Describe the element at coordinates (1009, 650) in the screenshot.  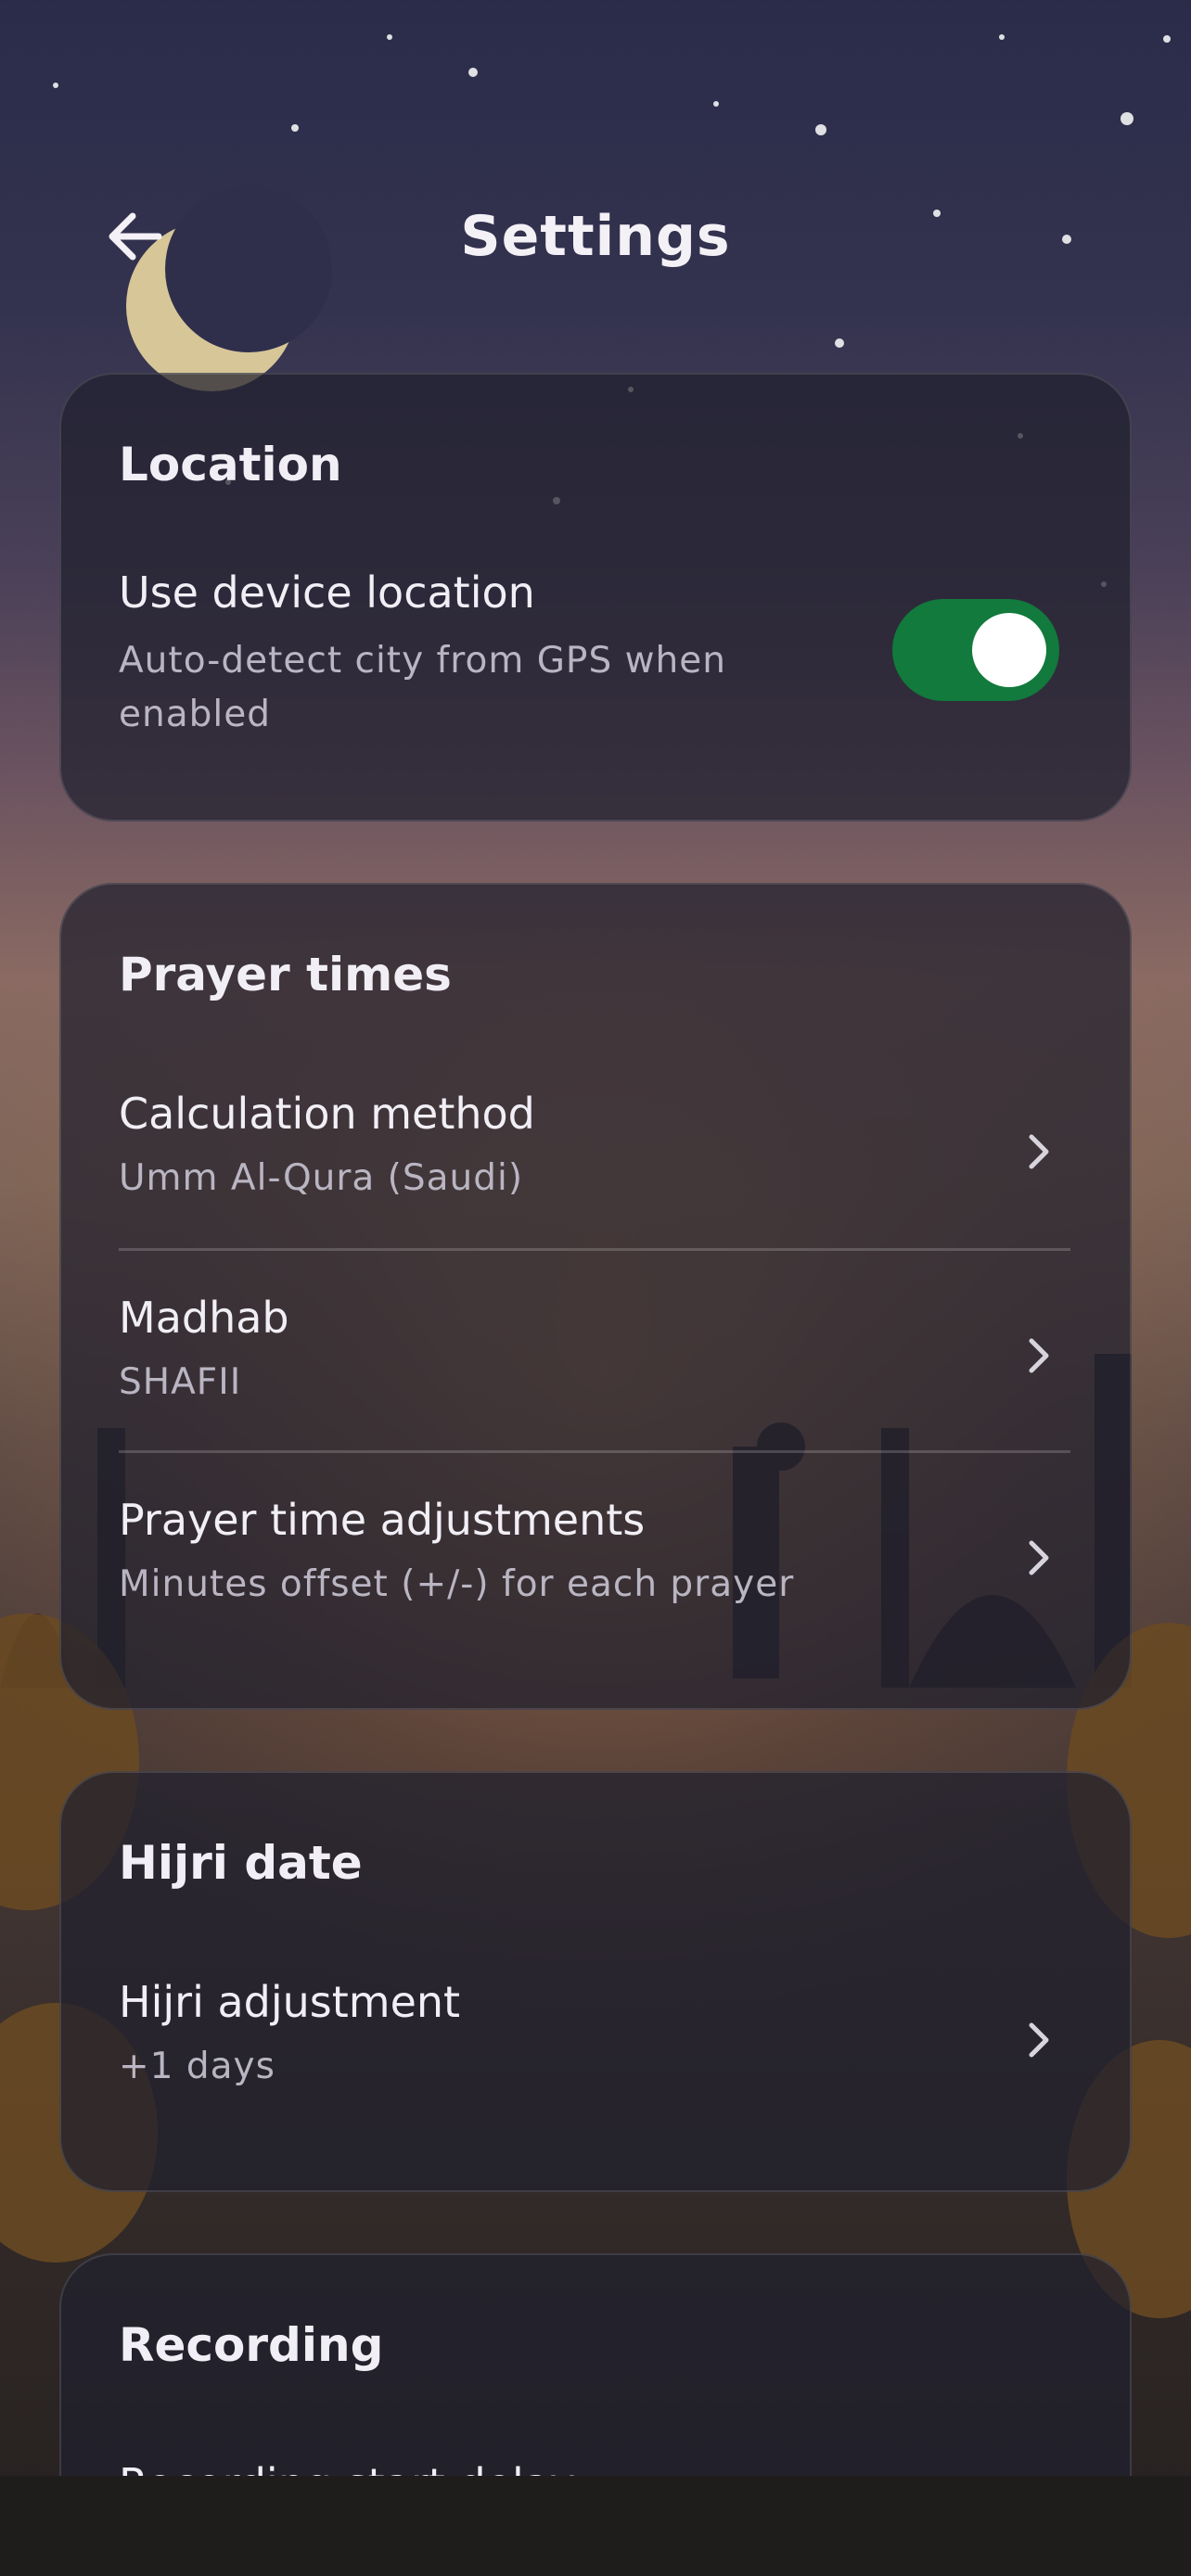
I see `toggle-knob` at that location.